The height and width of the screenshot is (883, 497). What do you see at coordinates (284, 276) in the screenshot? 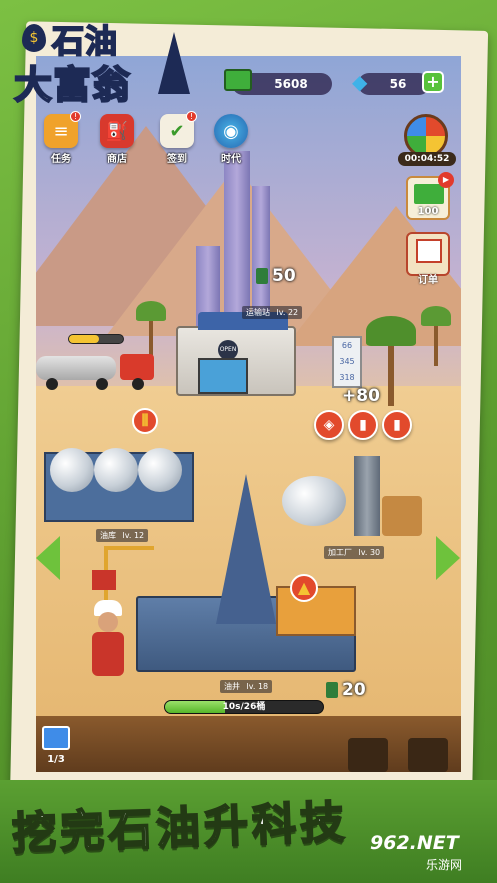
I see `transport-station-value: 50` at bounding box center [284, 276].